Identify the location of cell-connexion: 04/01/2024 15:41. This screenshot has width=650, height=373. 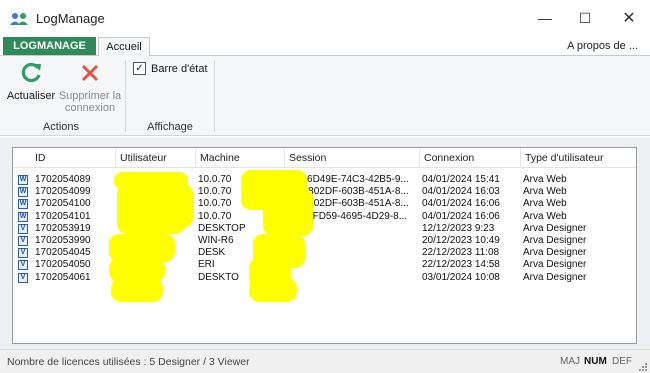
(461, 179).